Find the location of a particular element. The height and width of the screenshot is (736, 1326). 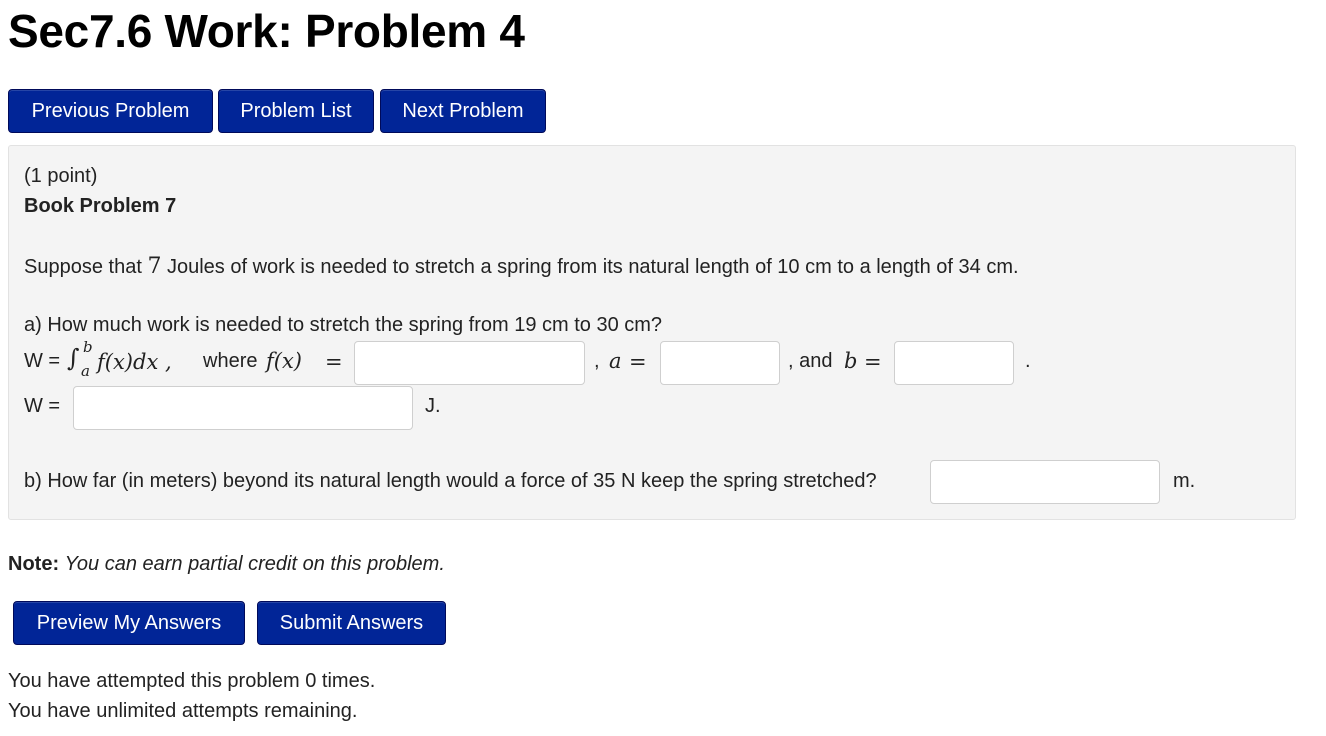

submit-answers-button: Submit Answers is located at coordinates (351, 623).